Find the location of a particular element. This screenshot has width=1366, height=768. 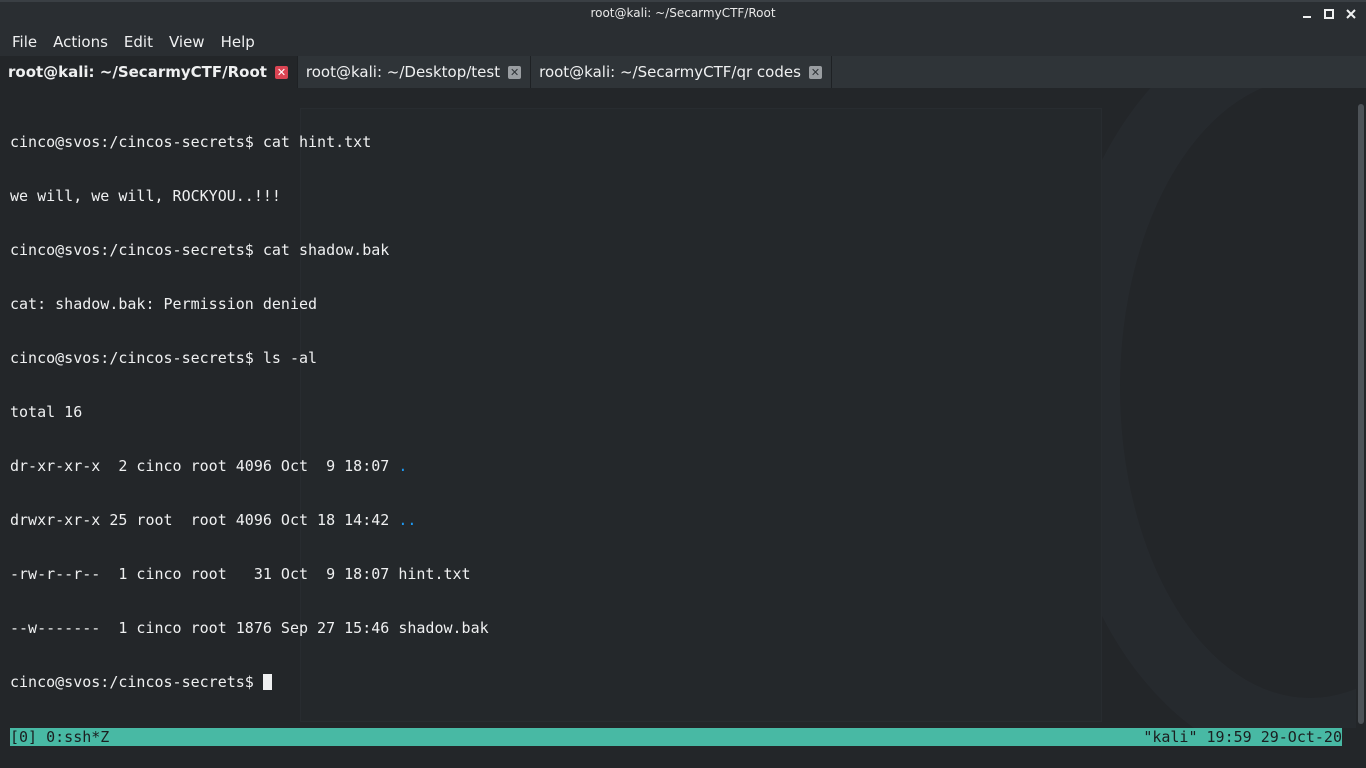

menu-edit: Edit is located at coordinates (138, 42).